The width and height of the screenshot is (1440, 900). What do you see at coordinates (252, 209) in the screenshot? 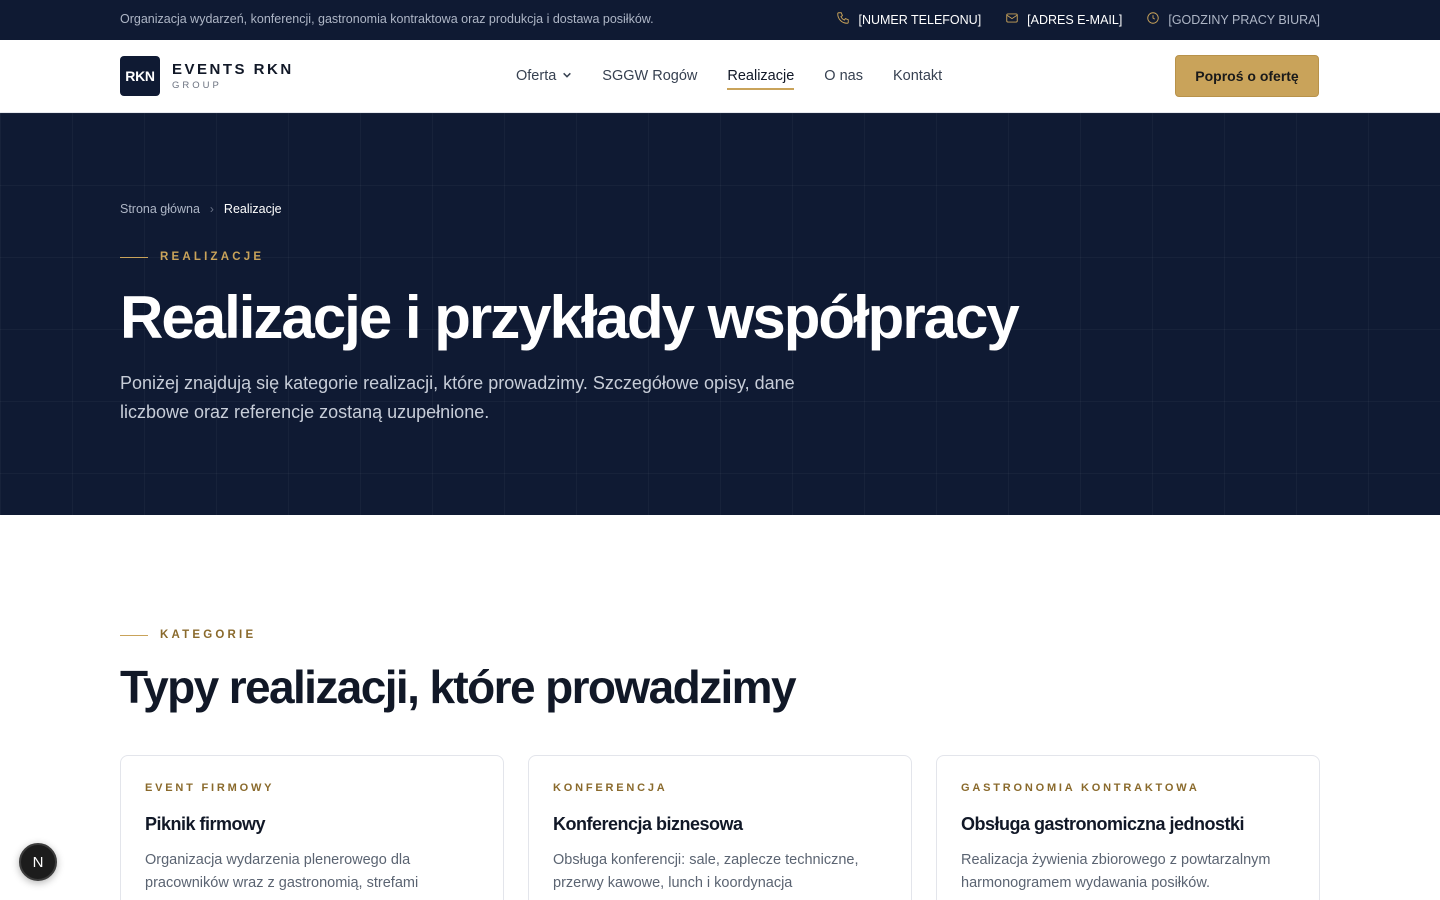
I see `breadcrumb-current: Realizacje` at bounding box center [252, 209].